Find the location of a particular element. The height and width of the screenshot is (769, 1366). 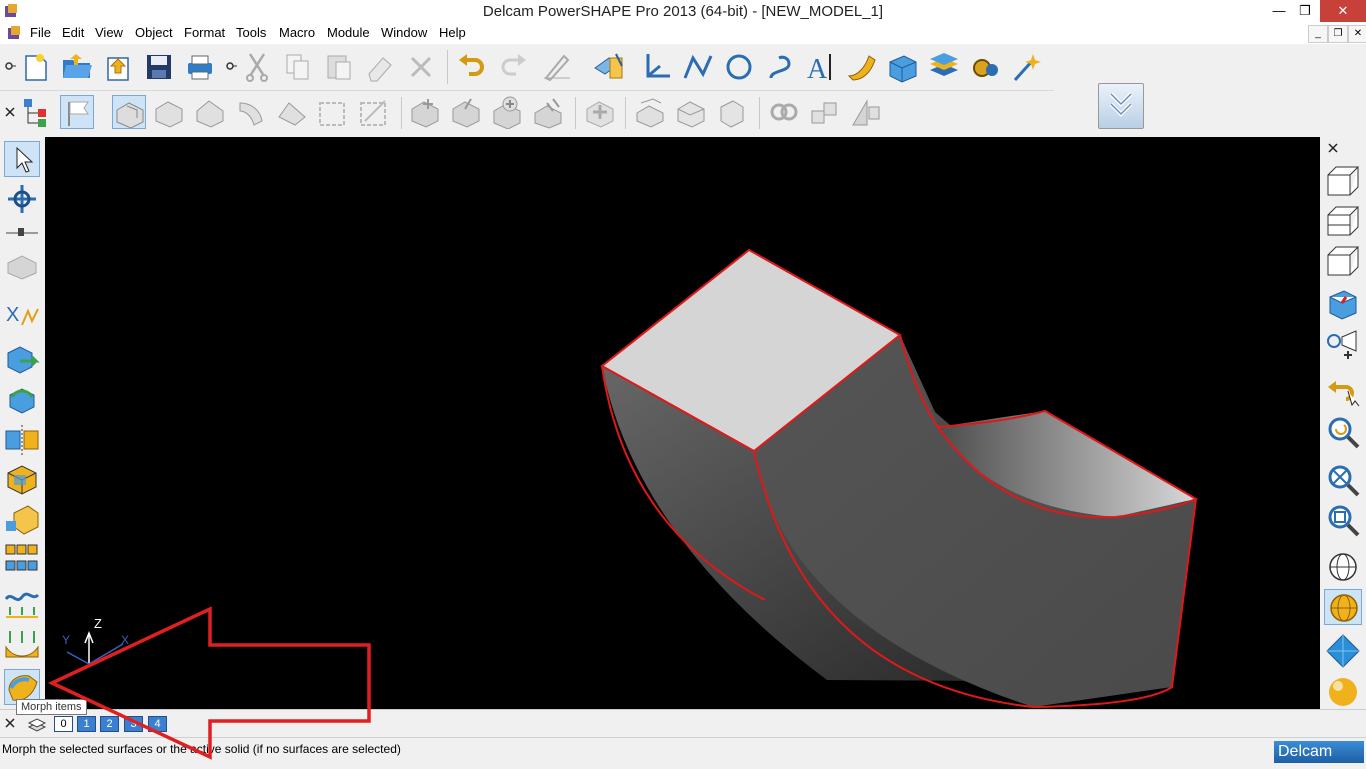

menu-edit: Edit is located at coordinates (73, 32).